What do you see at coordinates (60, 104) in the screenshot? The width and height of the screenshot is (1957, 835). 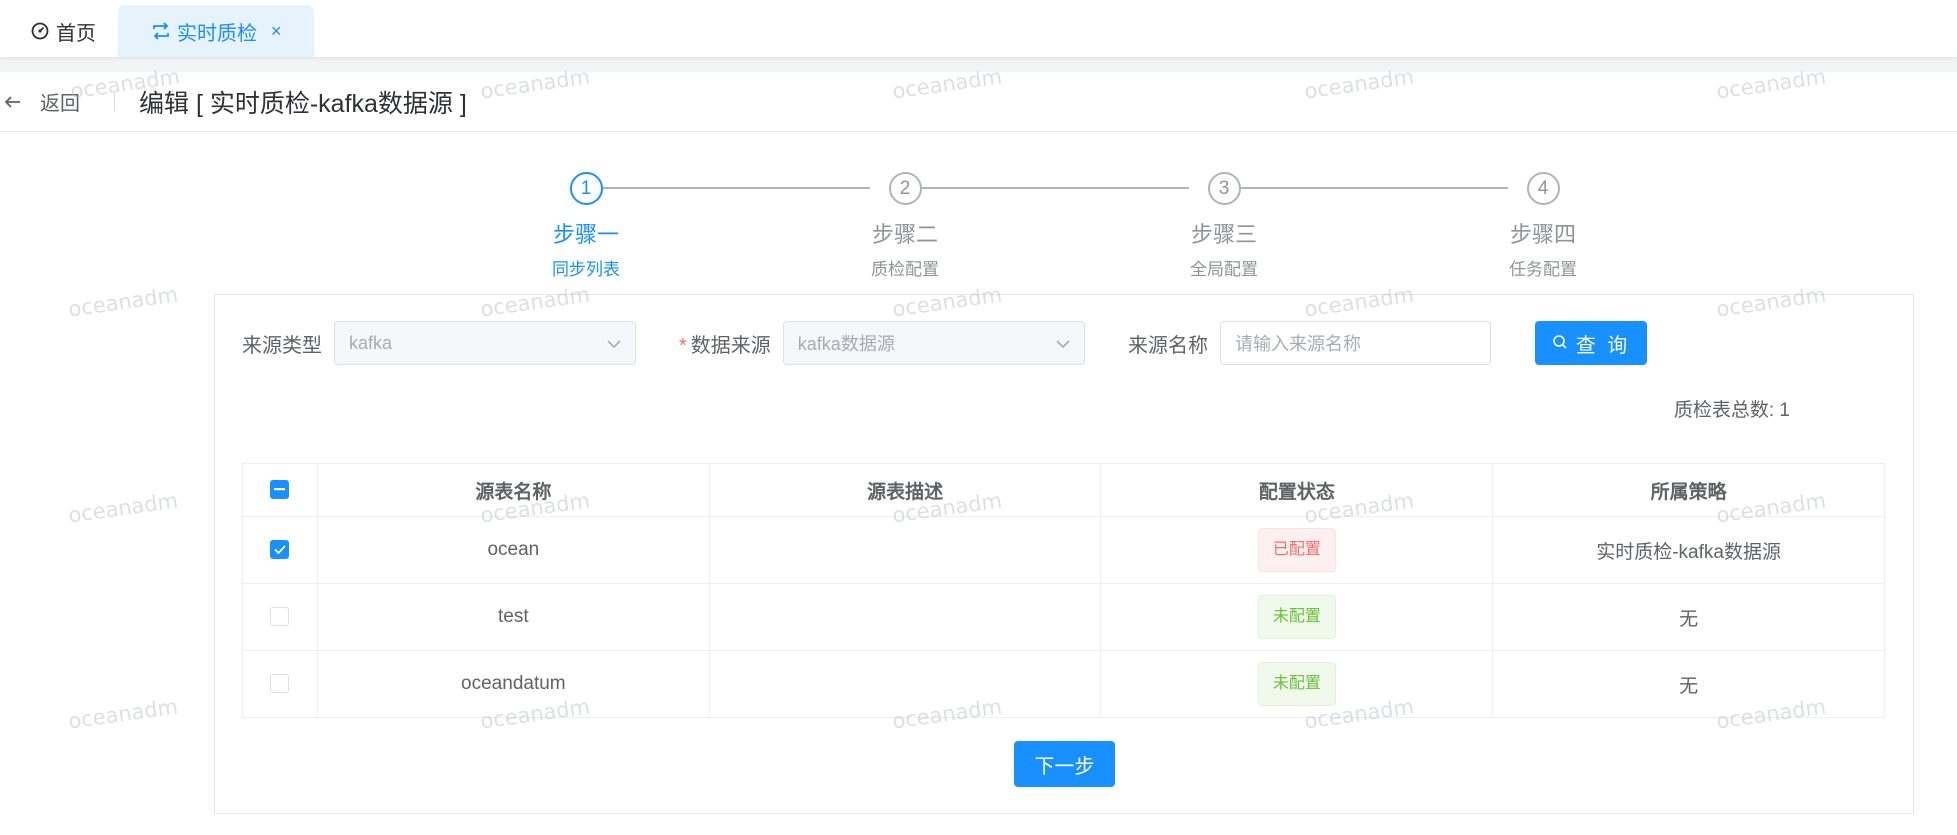 I see `back-label: 返回` at bounding box center [60, 104].